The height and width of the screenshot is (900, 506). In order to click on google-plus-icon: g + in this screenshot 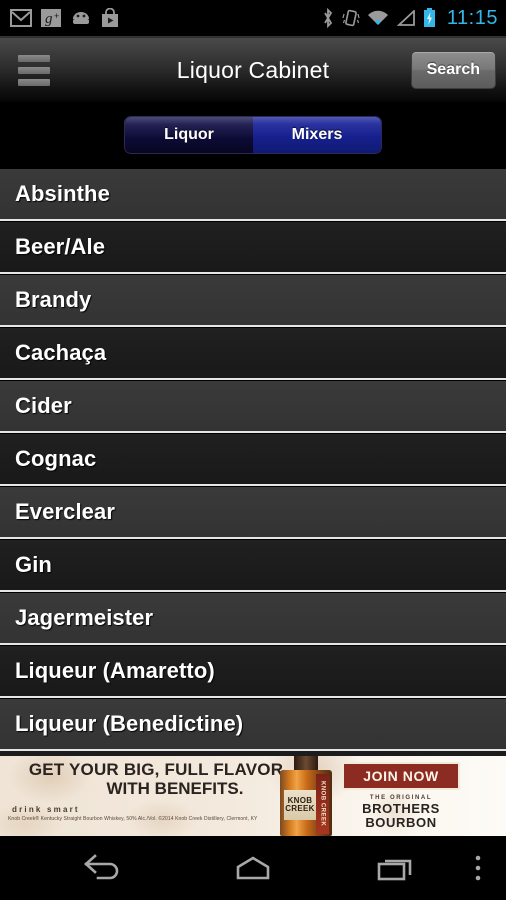, I will do `click(51, 18)`.